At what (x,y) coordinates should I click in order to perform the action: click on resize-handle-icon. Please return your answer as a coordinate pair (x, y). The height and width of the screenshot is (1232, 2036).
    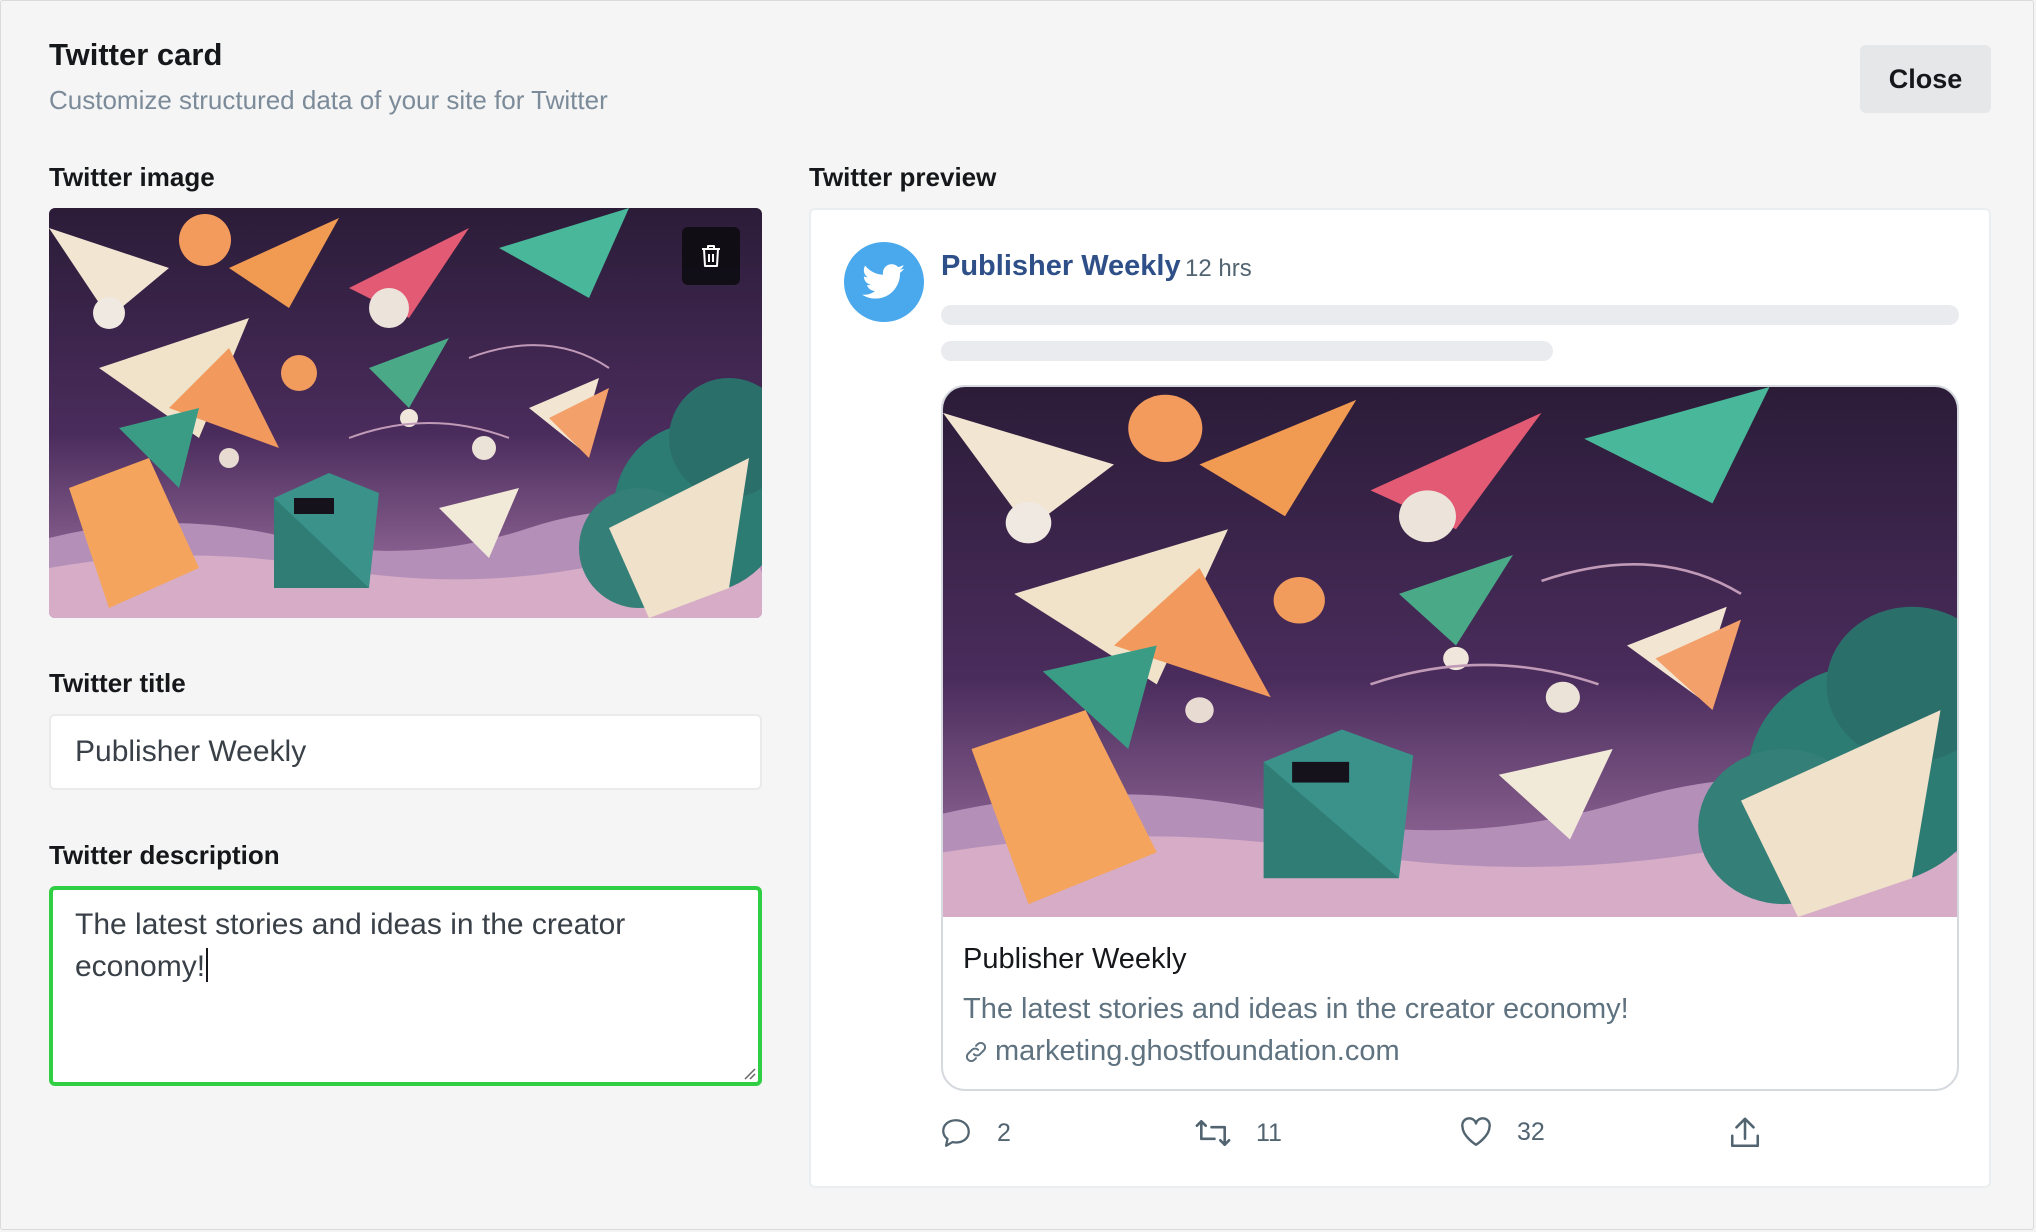
    Looking at the image, I should click on (749, 1073).